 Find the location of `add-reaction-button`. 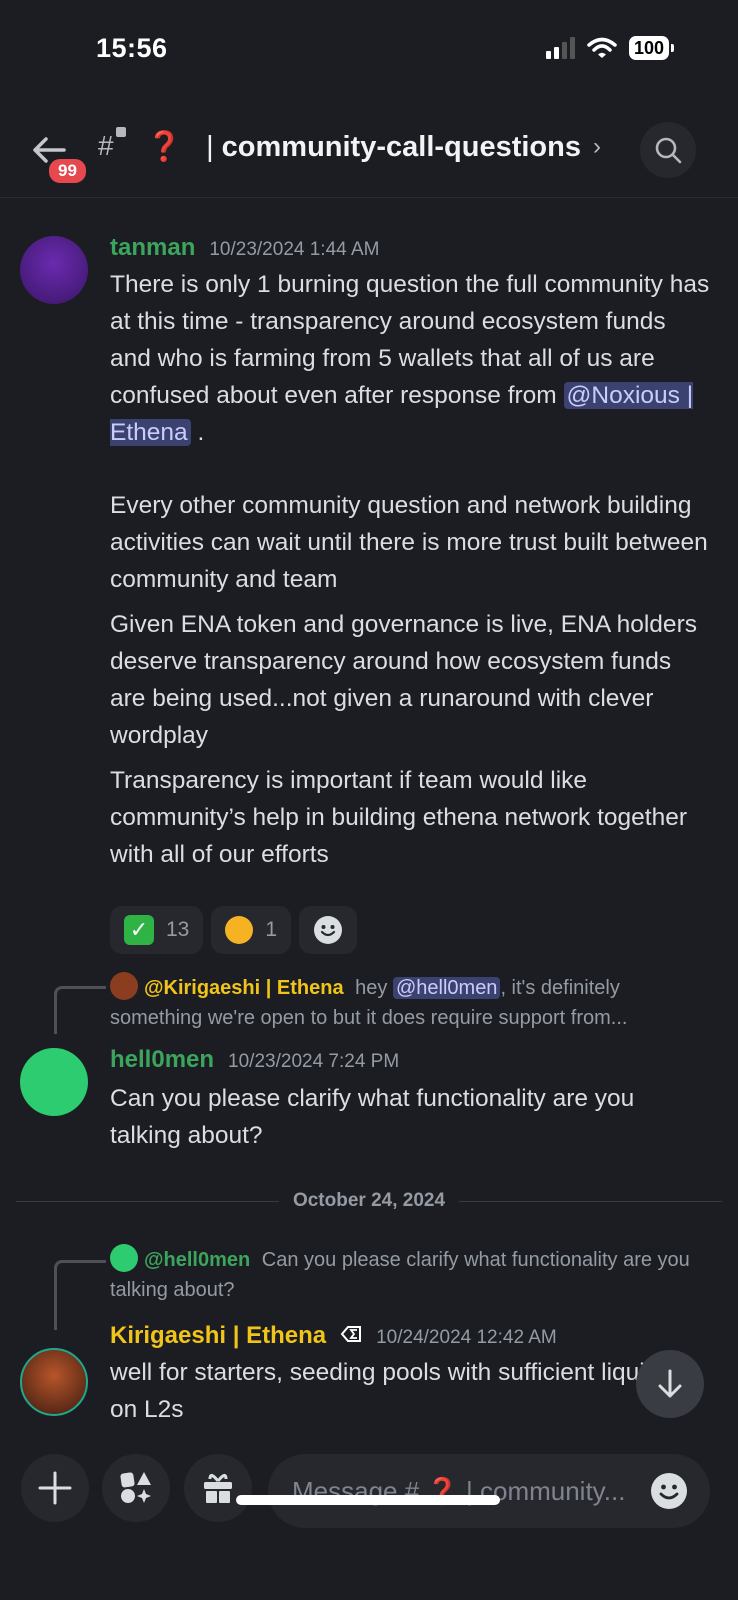

add-reaction-button is located at coordinates (328, 930).